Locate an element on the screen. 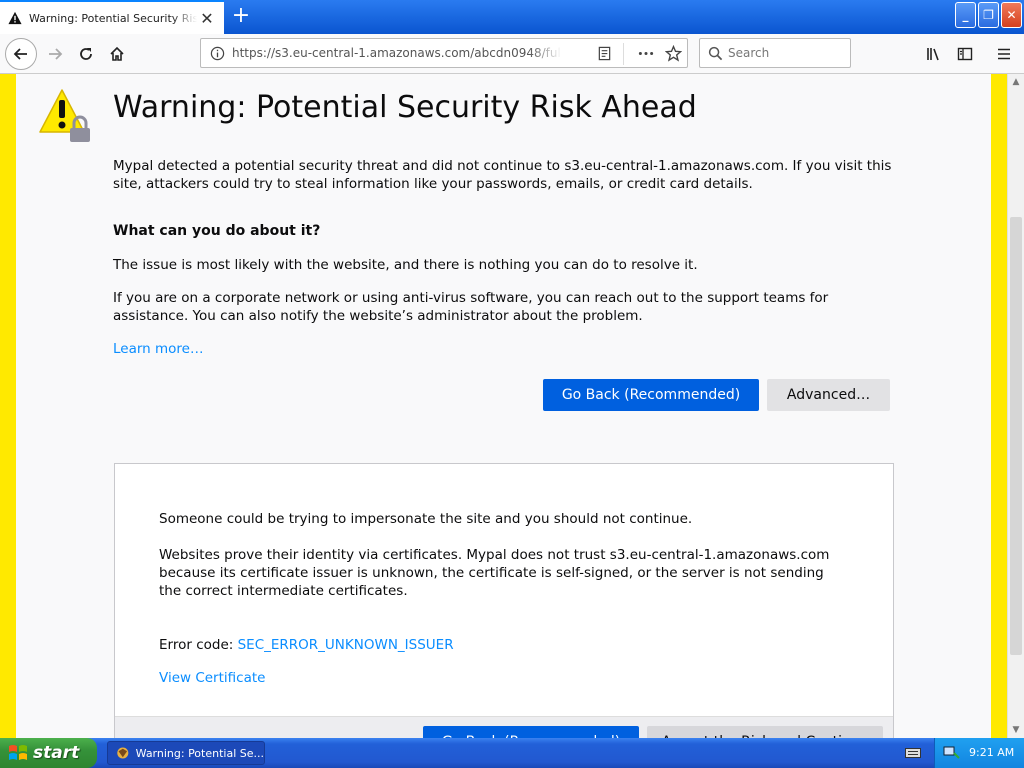 This screenshot has width=1024, height=768. page-actions-icon is located at coordinates (646, 53).